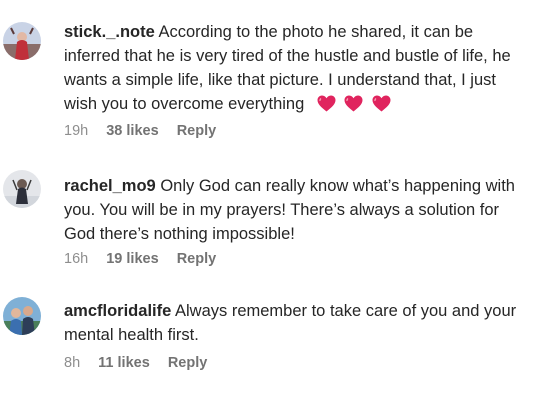 This screenshot has width=557, height=400. Describe the element at coordinates (117, 311) in the screenshot. I see `comment-username: amcfloridalife` at that location.